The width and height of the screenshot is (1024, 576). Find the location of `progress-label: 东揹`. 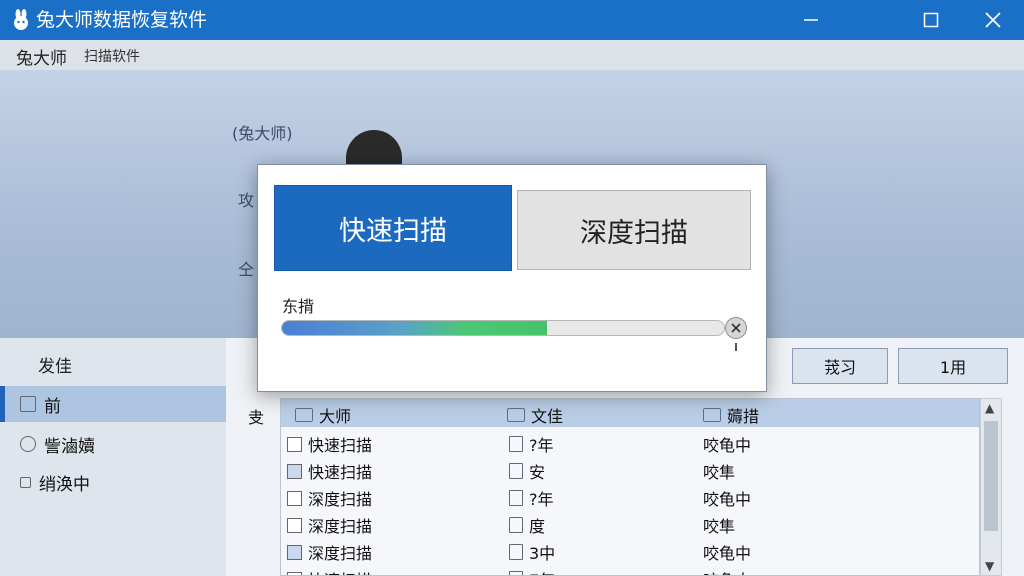

progress-label: 东揹 is located at coordinates (298, 306).